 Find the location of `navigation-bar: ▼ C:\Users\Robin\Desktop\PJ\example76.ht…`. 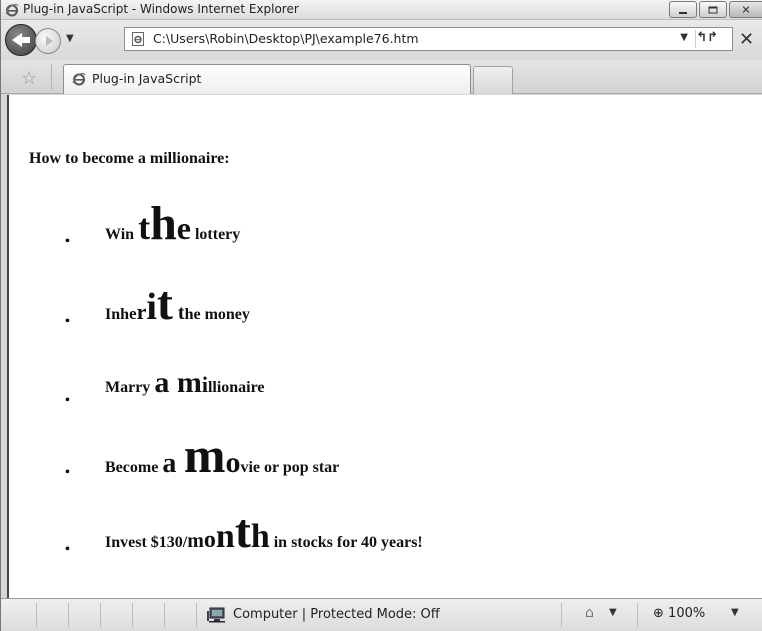

navigation-bar: ▼ C:\Users\Robin\Desktop\PJ\example76.ht… is located at coordinates (381, 40).